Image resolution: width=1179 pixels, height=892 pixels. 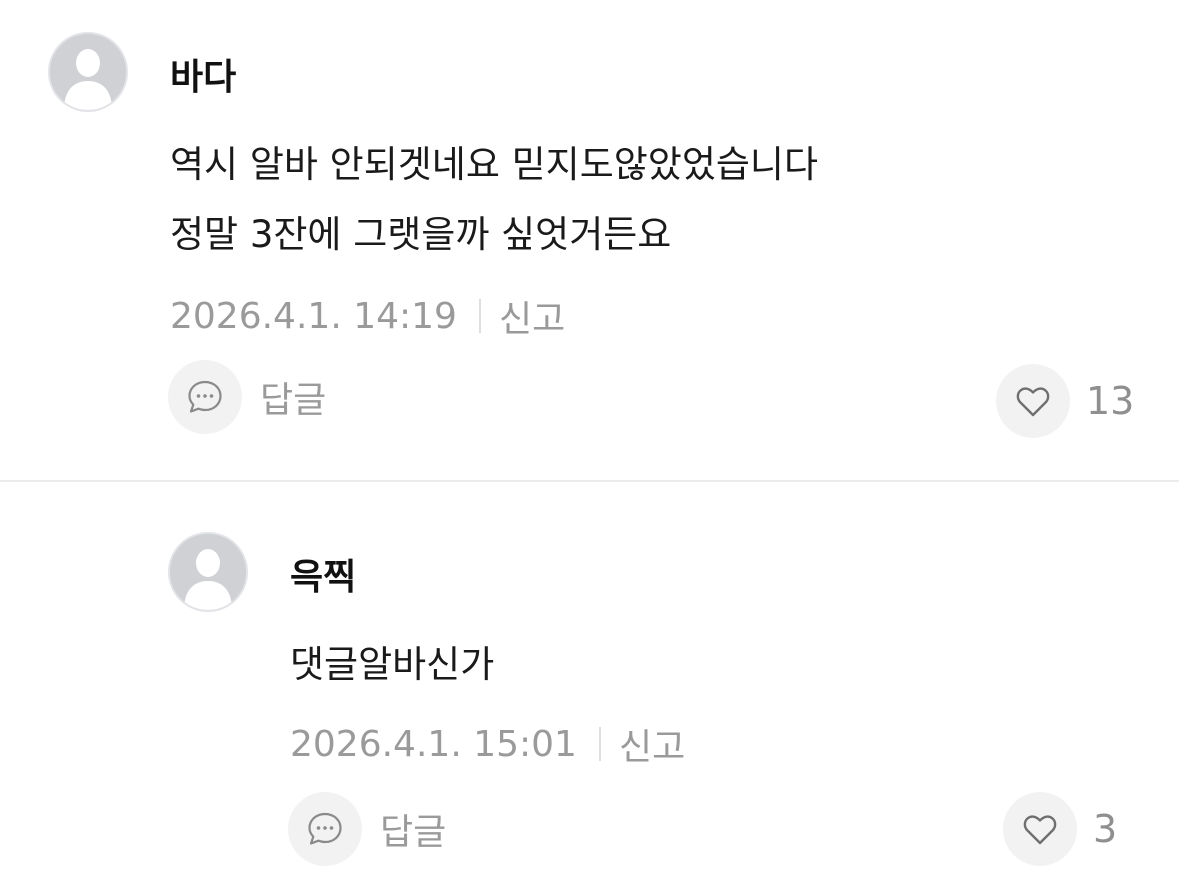 I want to click on comment-timestamp: 2026.4.1. 14:19, so click(x=313, y=316).